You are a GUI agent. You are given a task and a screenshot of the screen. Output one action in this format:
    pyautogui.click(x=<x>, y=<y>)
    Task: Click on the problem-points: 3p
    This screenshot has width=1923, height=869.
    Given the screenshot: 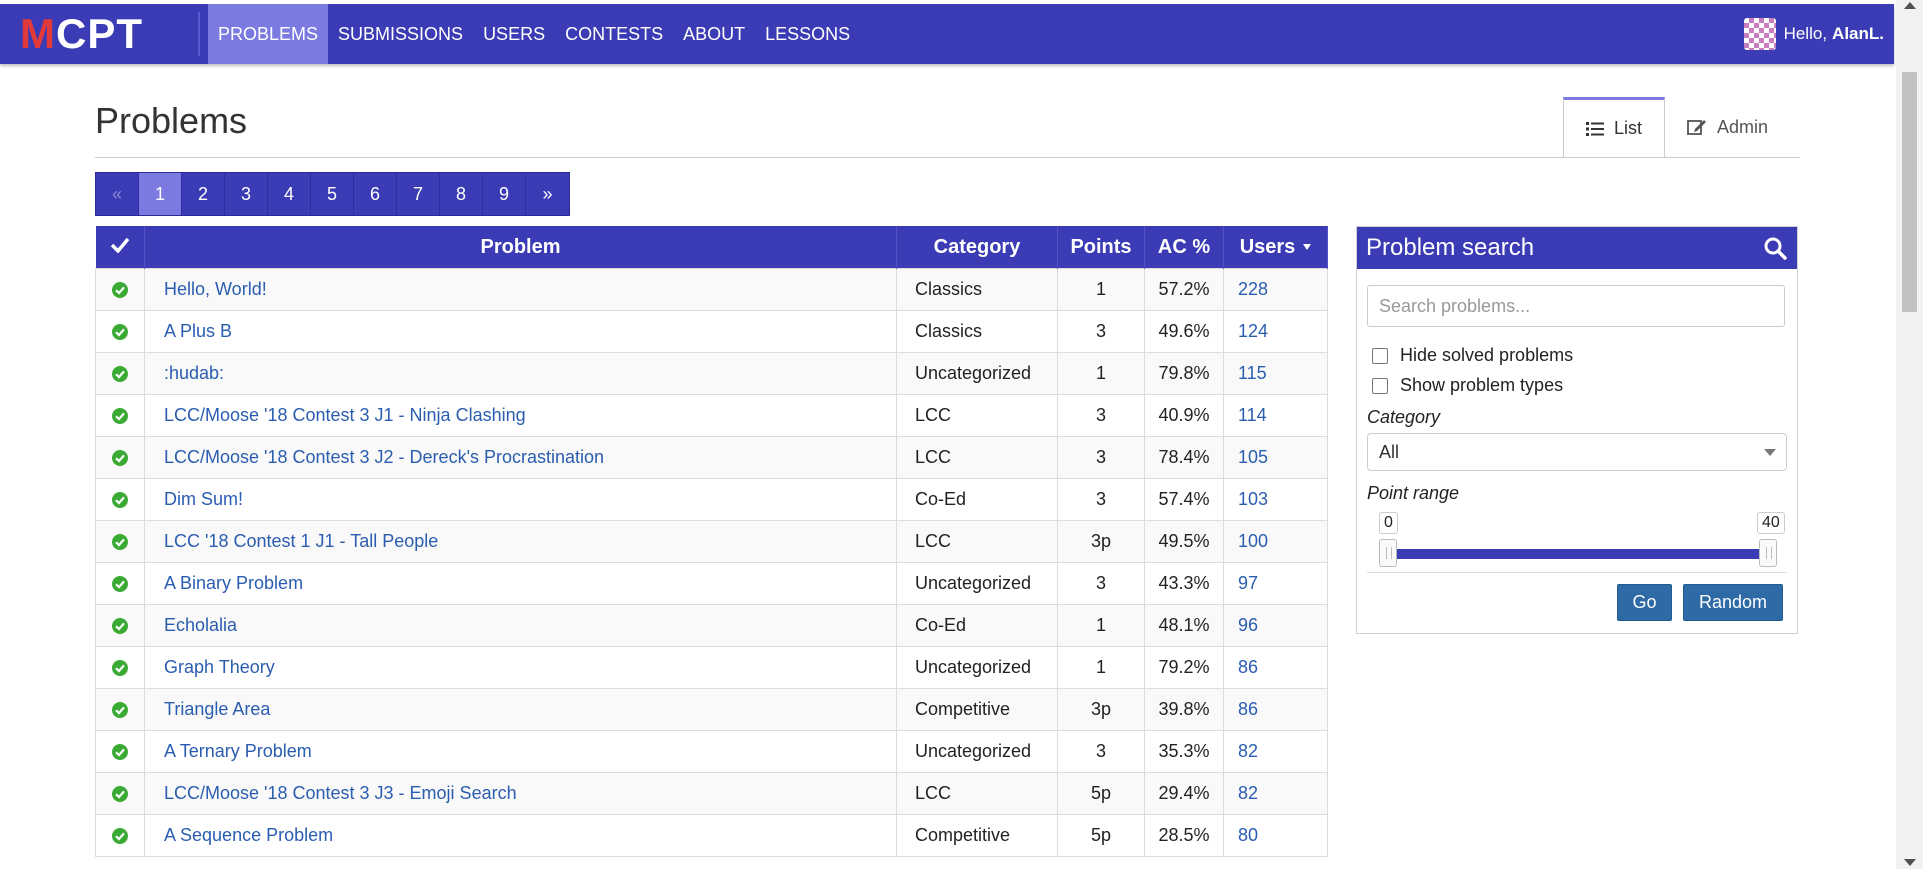 What is the action you would take?
    pyautogui.click(x=1101, y=709)
    